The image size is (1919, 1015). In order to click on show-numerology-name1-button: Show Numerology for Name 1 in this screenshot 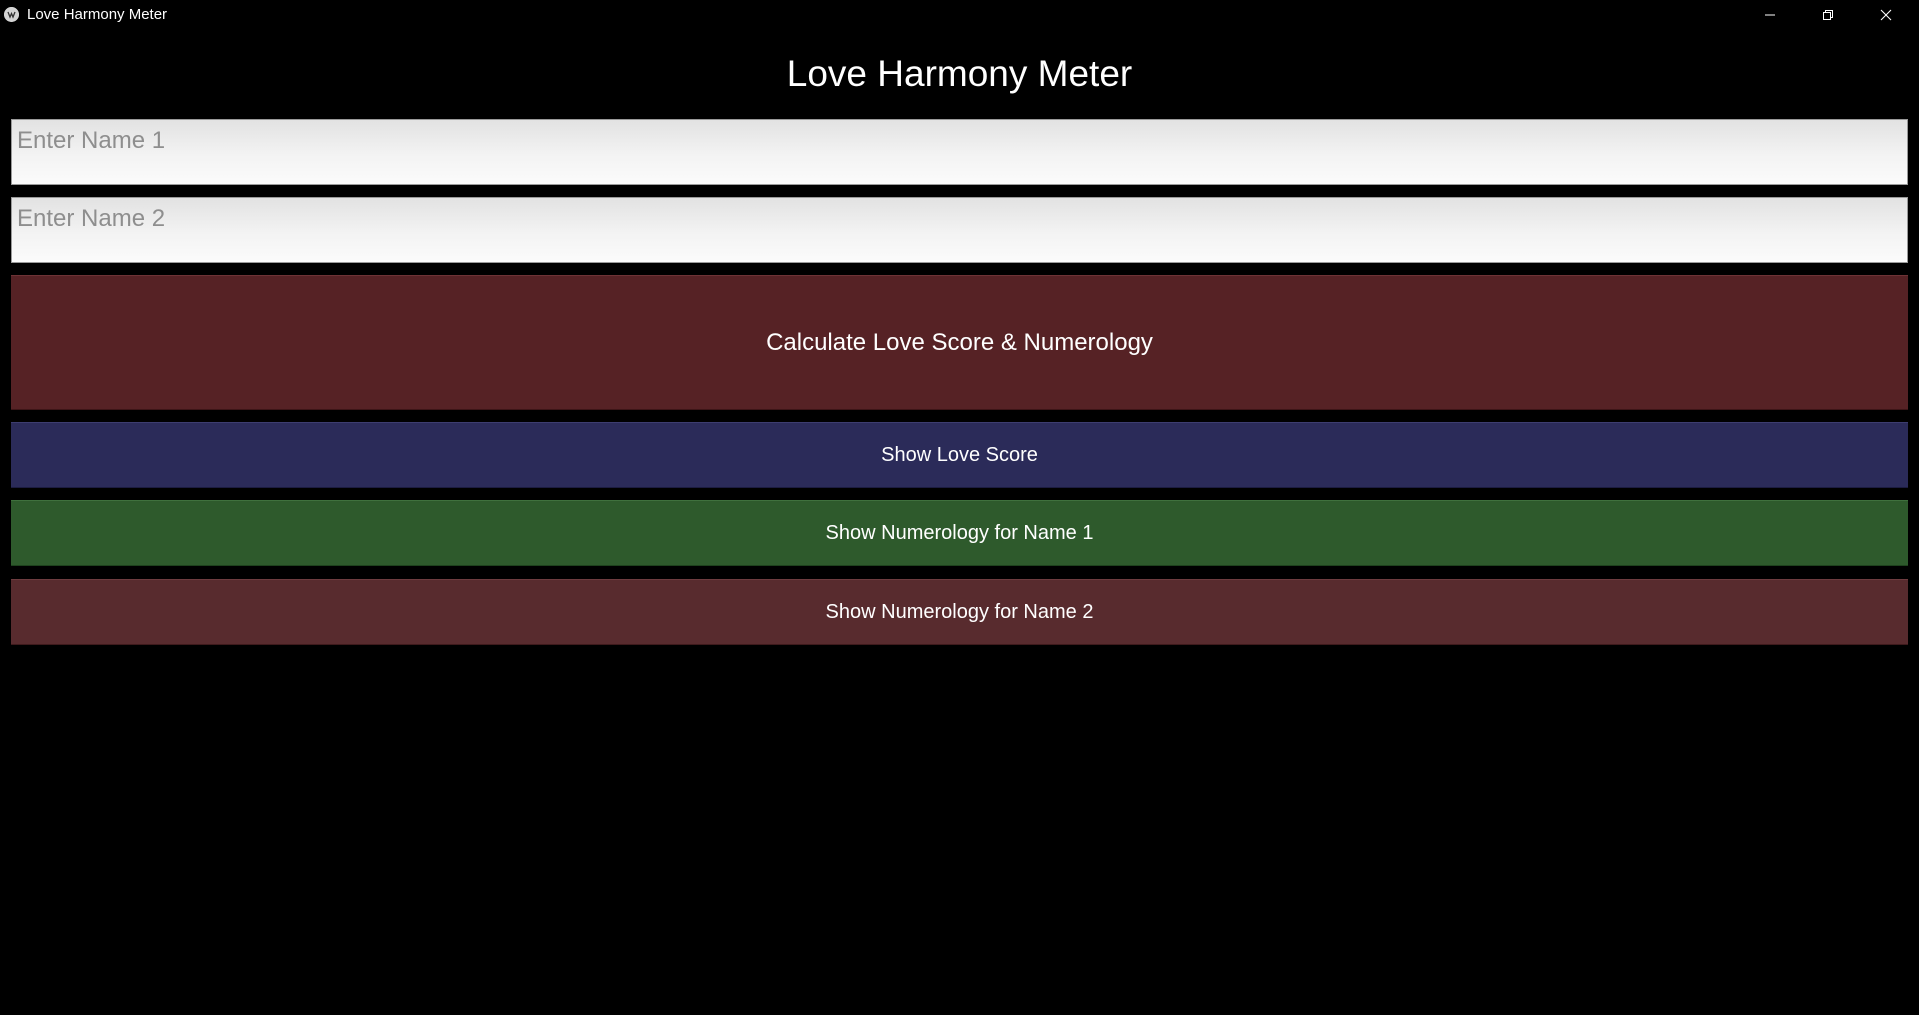, I will do `click(959, 533)`.